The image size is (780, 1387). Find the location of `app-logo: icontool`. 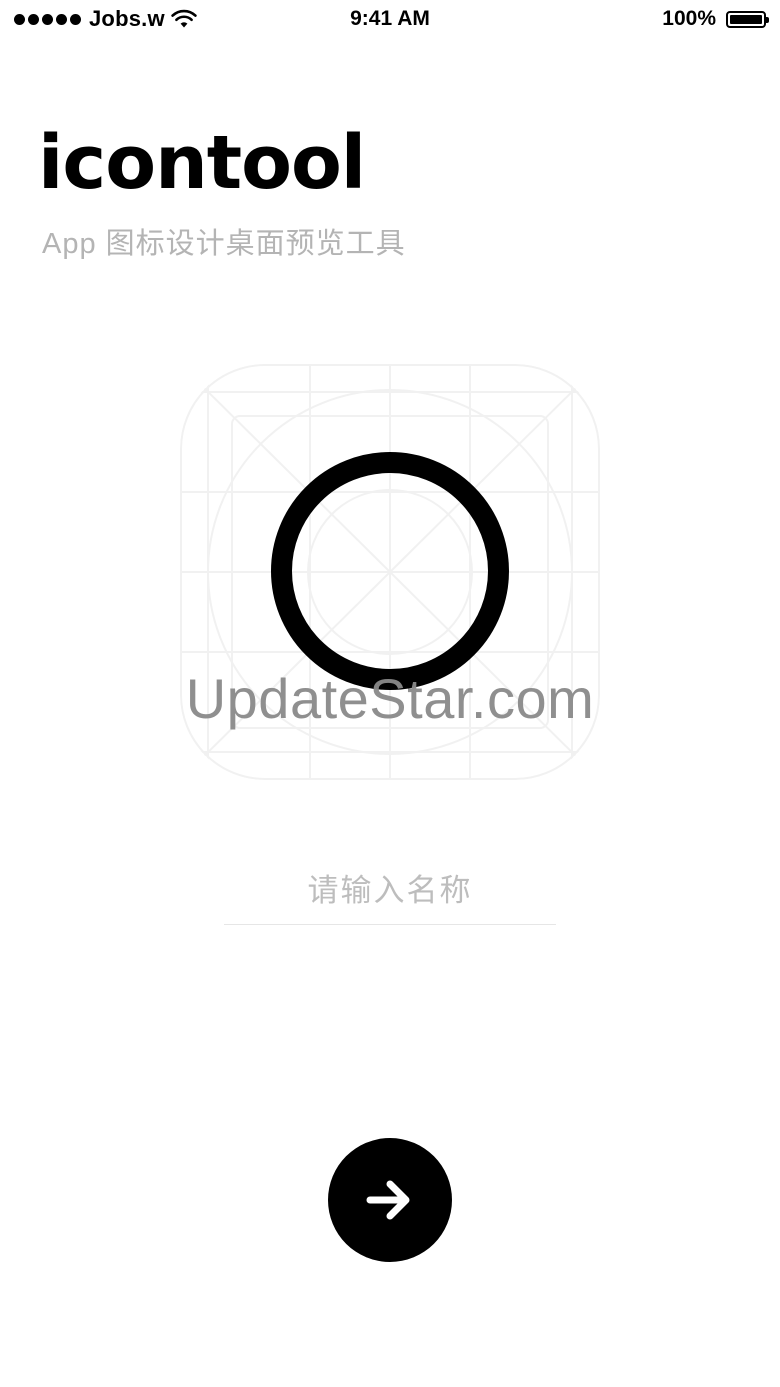

app-logo: icontool is located at coordinates (202, 163).